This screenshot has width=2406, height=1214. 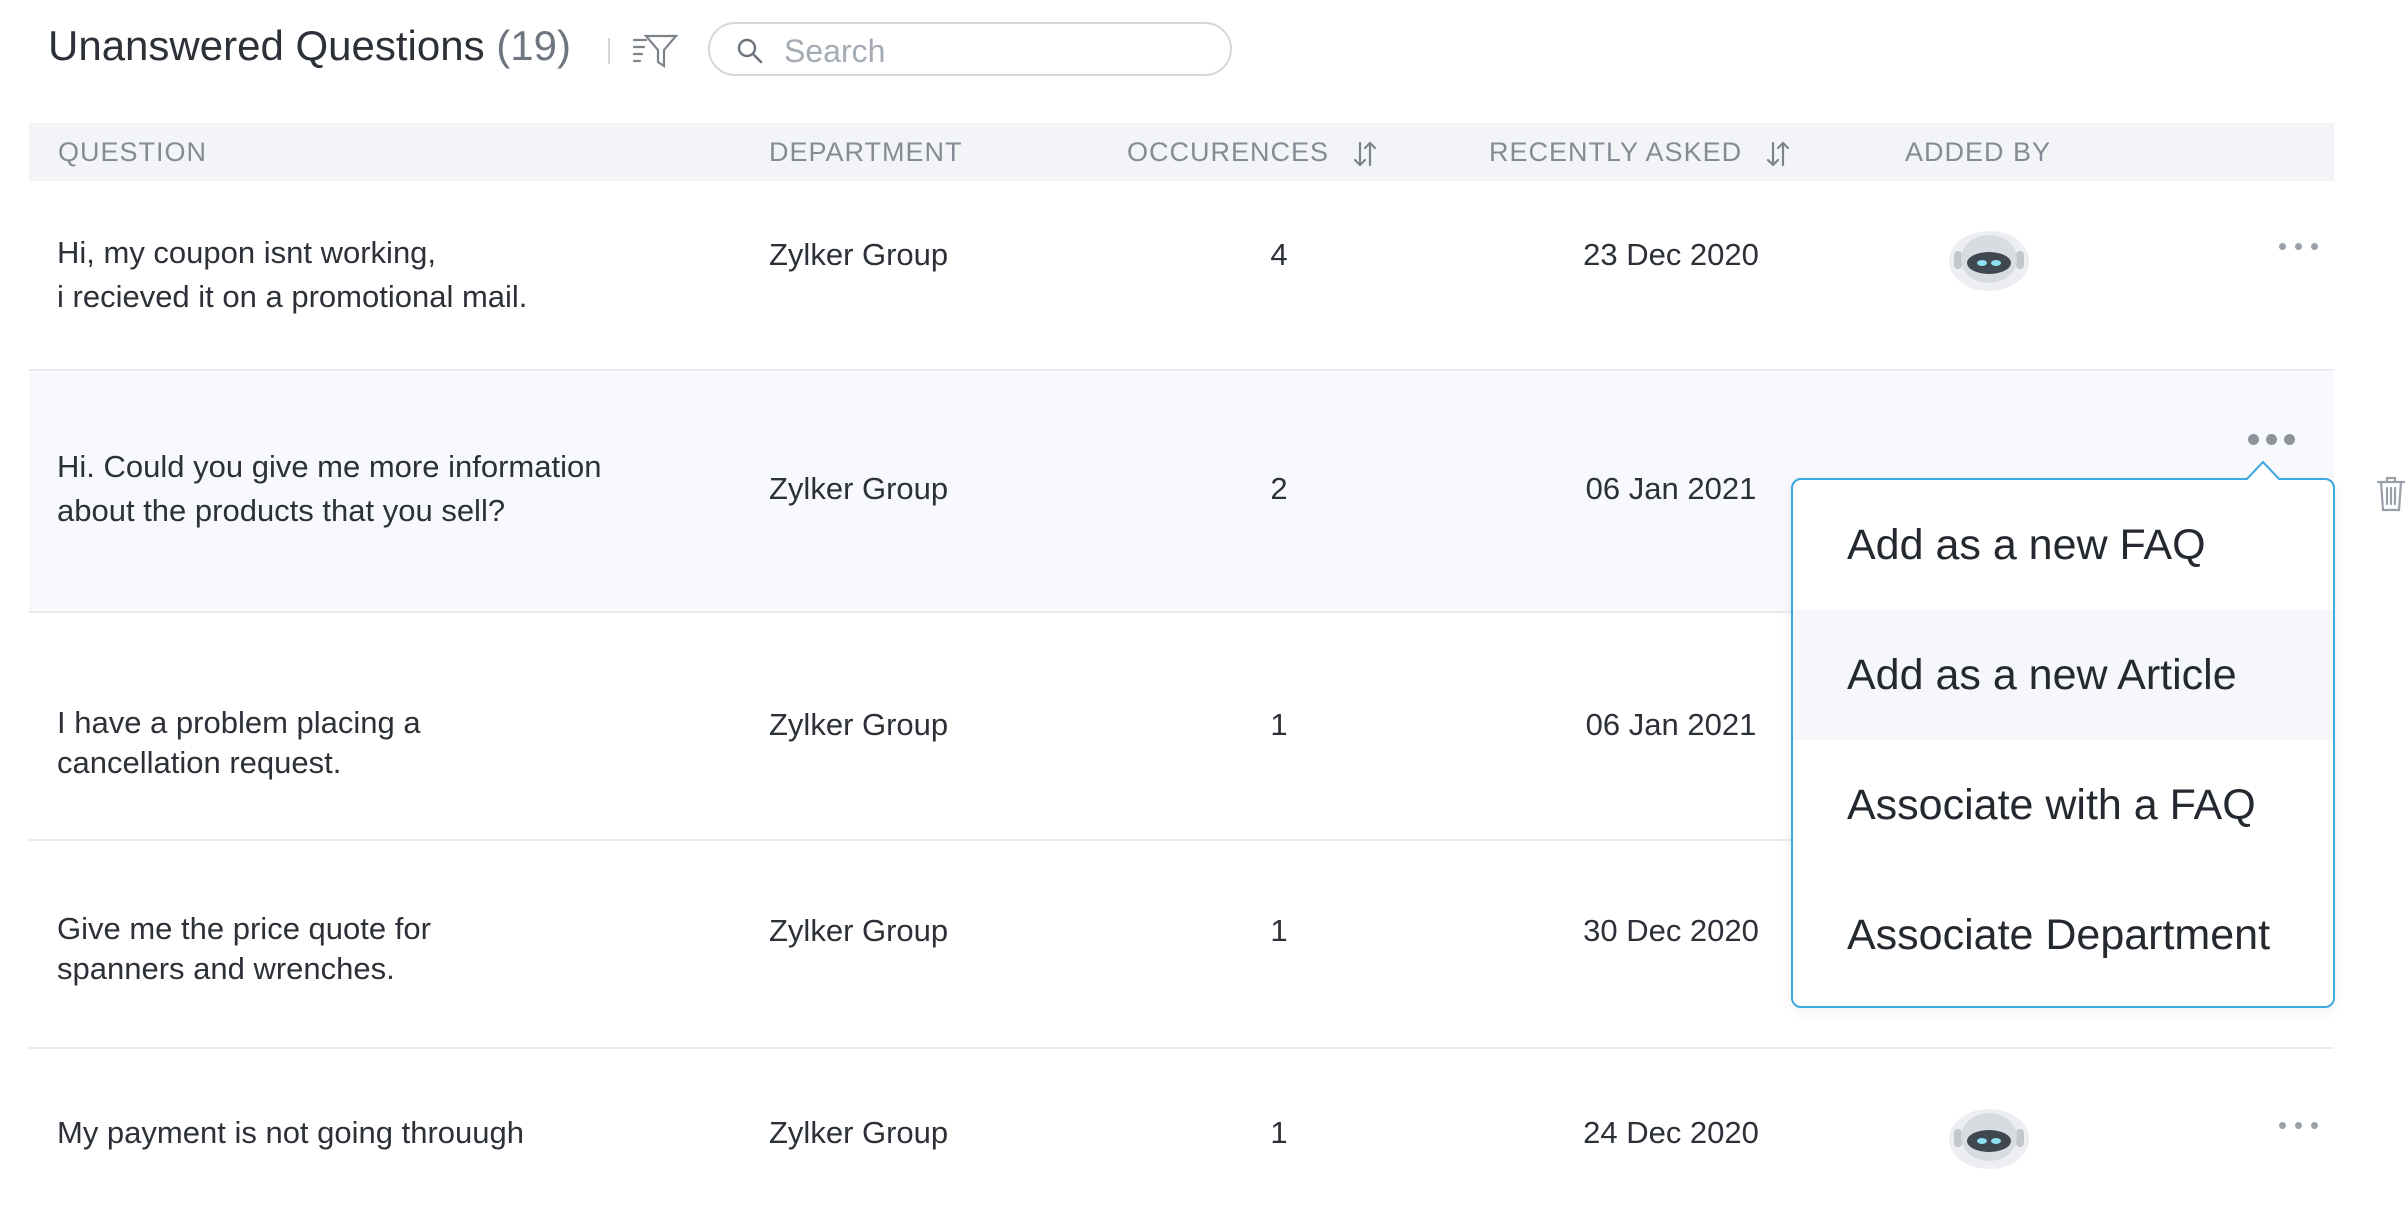 I want to click on column-department: DEPARTMENT, so click(x=866, y=152).